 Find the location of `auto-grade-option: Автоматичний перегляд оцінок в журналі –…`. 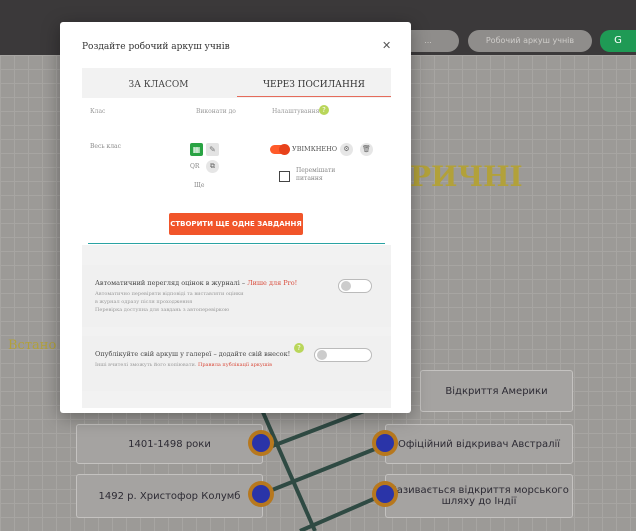

auto-grade-option: Автоматичний перегляд оцінок в журналі –… is located at coordinates (236, 296).